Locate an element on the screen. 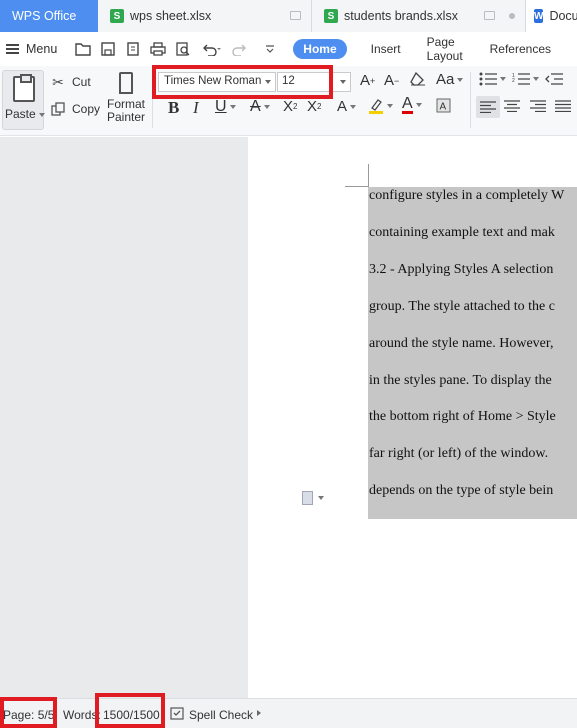 Image resolution: width=577 pixels, height=728 pixels. spell-check-button: Spell Check is located at coordinates (221, 715).